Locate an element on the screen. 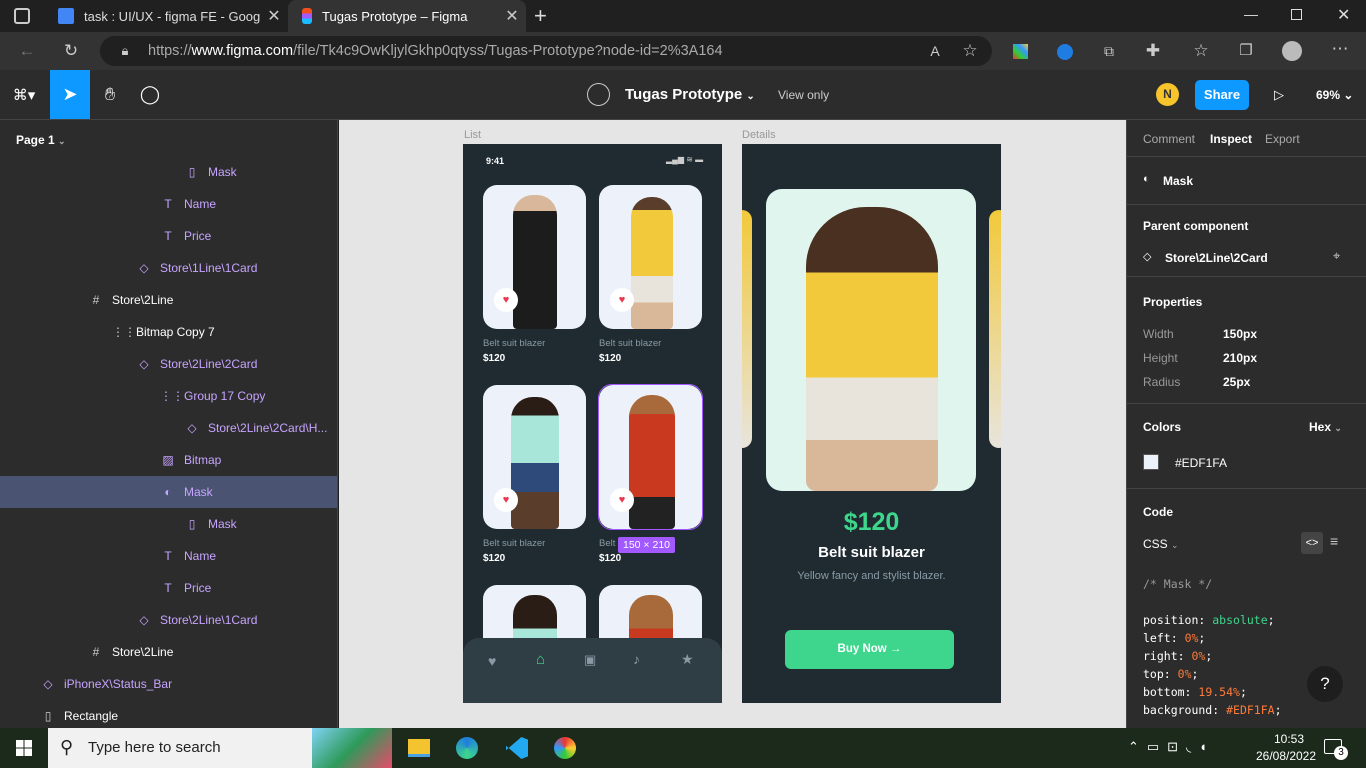 This screenshot has width=1366, height=768. figma-menu-icon: ⌘▾ is located at coordinates (24, 94).